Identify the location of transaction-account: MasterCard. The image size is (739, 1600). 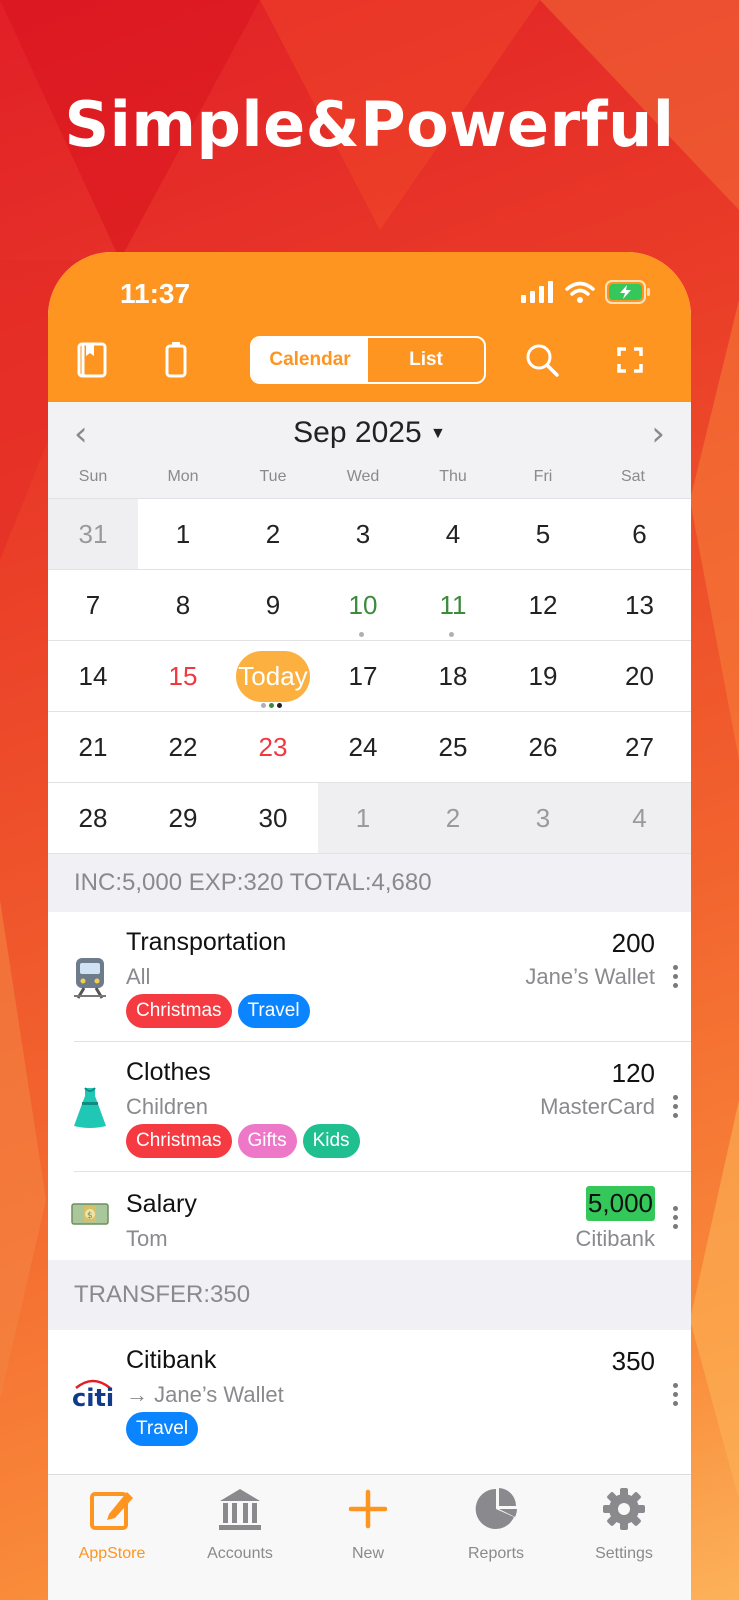
(597, 1106).